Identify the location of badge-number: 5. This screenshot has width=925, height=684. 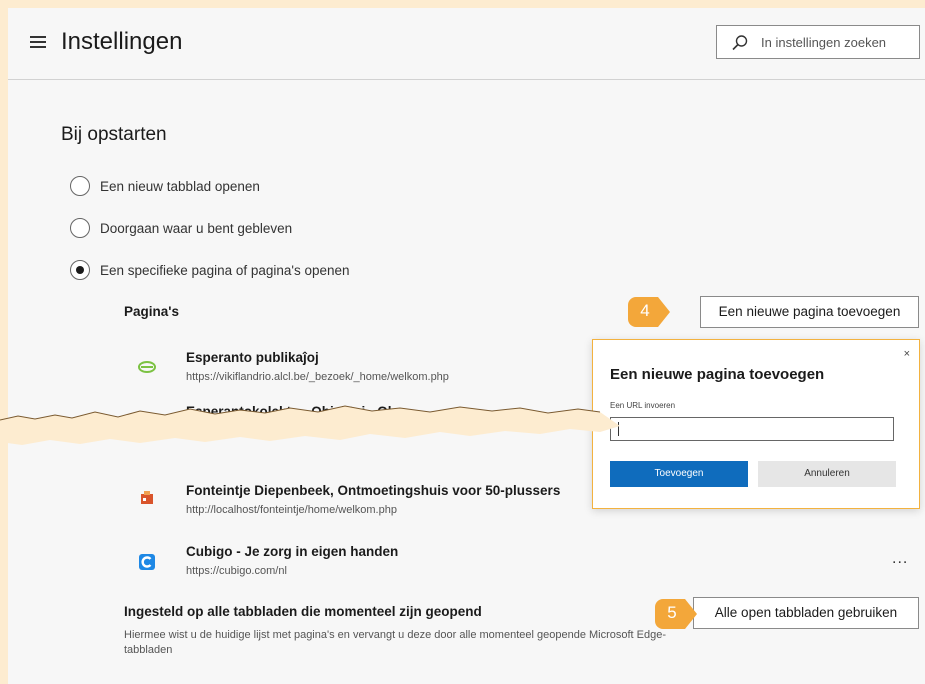
(672, 612).